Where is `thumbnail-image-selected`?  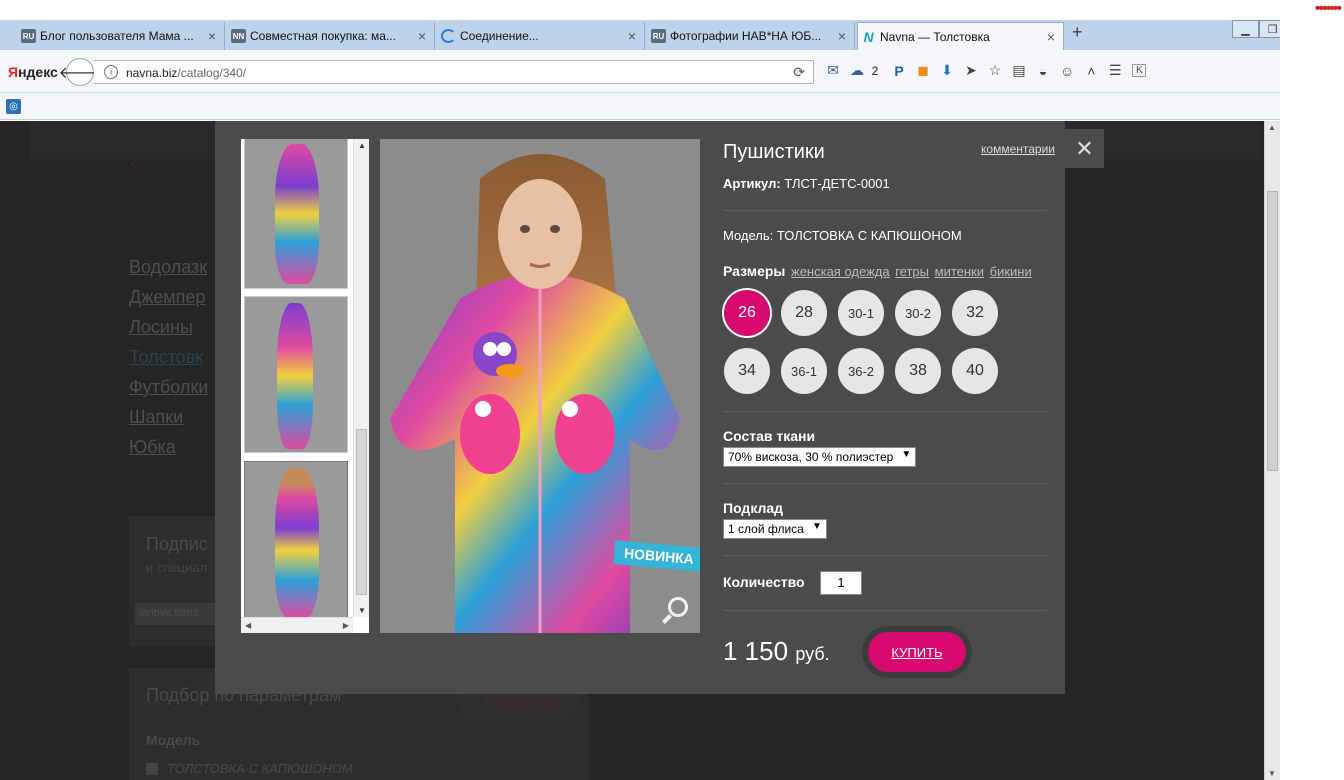
thumbnail-image-selected is located at coordinates (296, 541).